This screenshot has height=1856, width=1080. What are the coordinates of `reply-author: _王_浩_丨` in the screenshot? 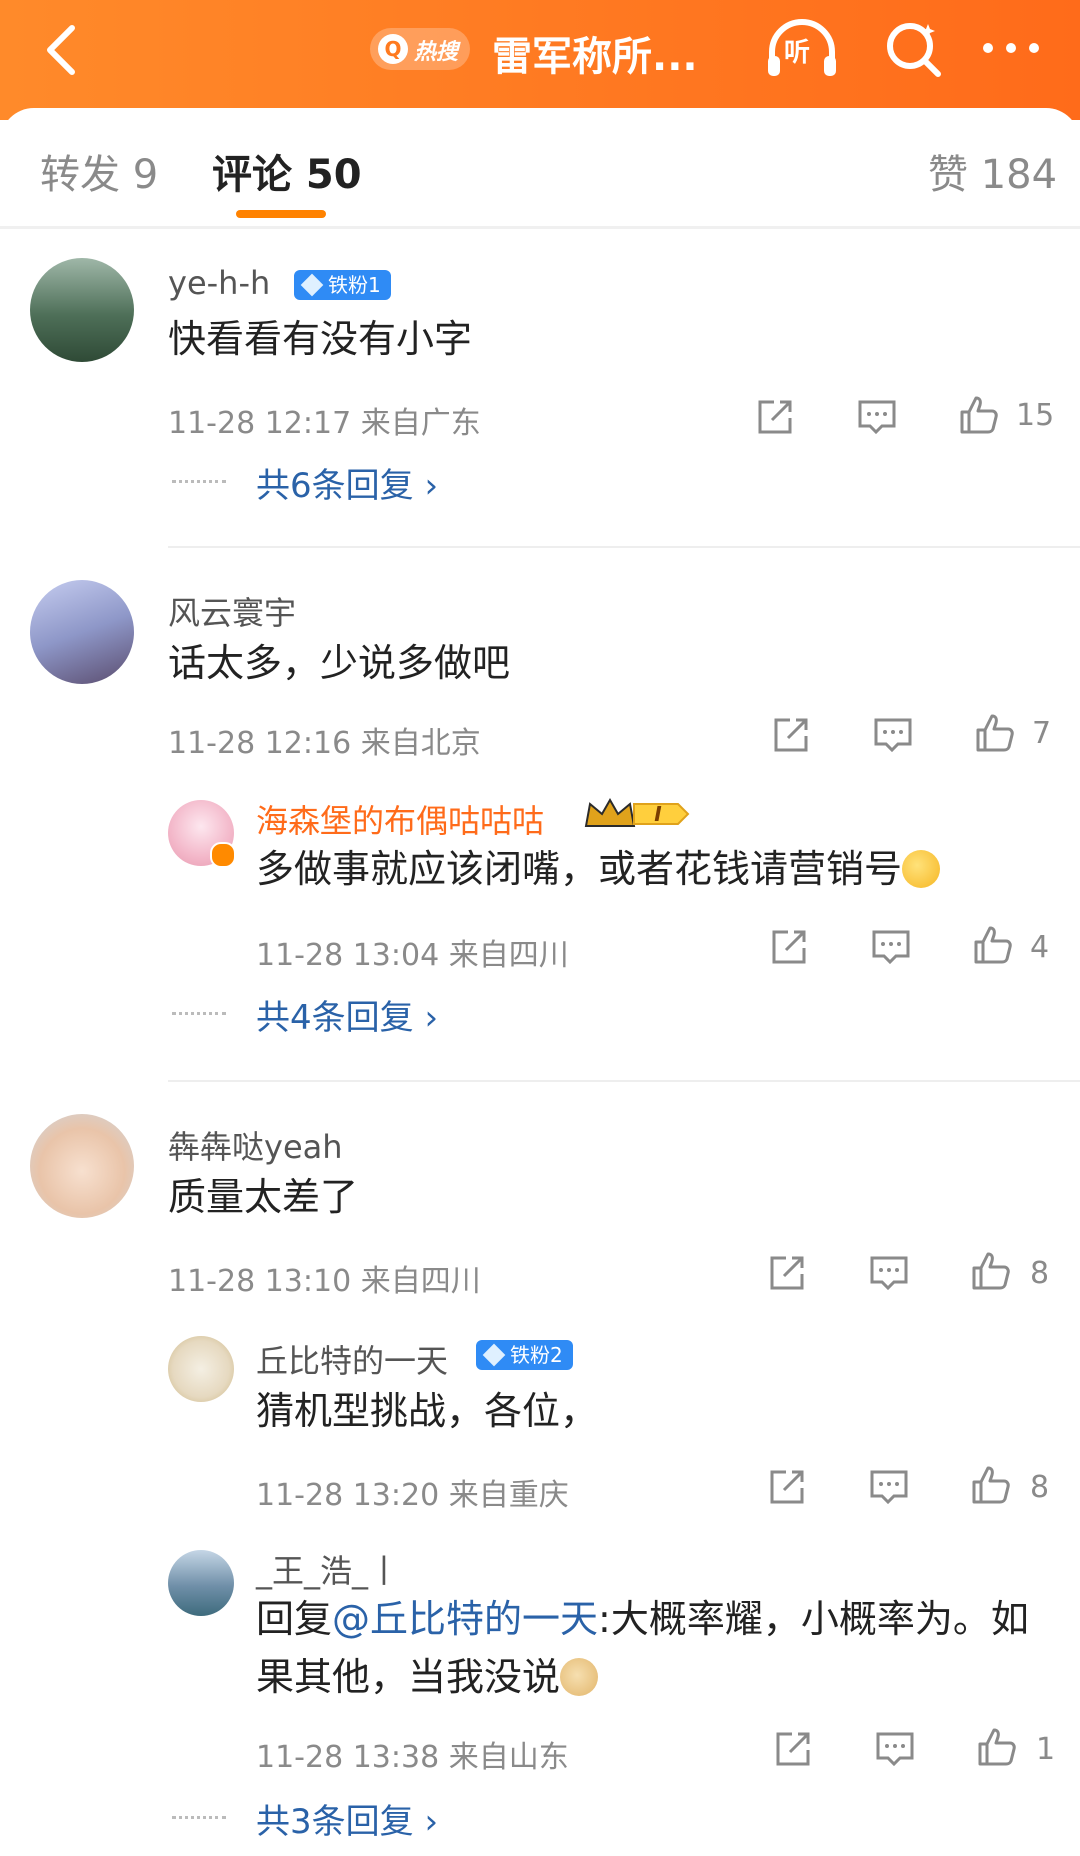 It's located at (328, 1569).